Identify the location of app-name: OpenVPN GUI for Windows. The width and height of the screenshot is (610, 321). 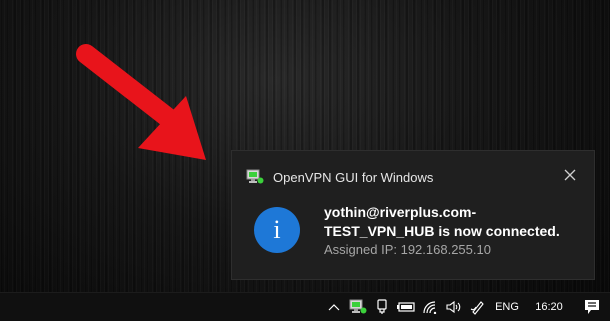
(353, 177).